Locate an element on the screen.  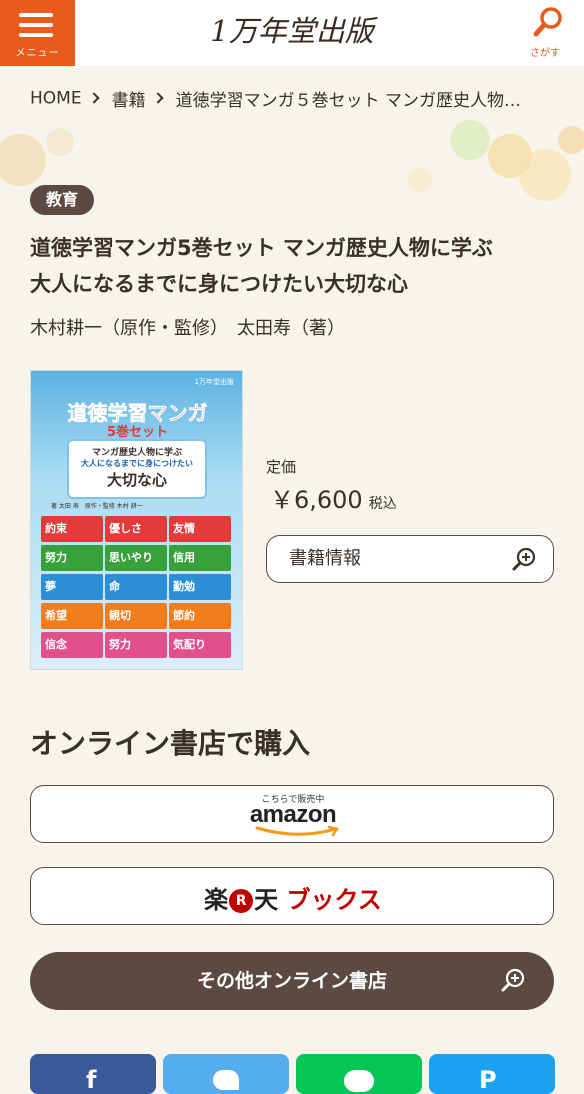
amazon-logo: amazon is located at coordinates (293, 814).